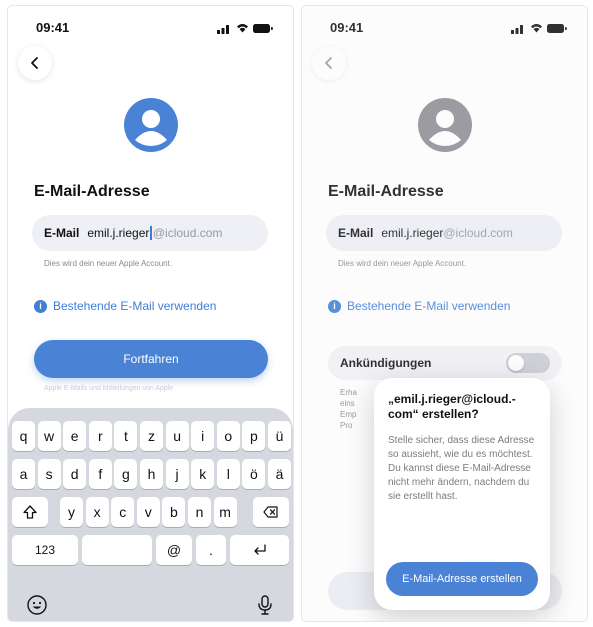  Describe the element at coordinates (40, 306) in the screenshot. I see `info-icon: i` at that location.